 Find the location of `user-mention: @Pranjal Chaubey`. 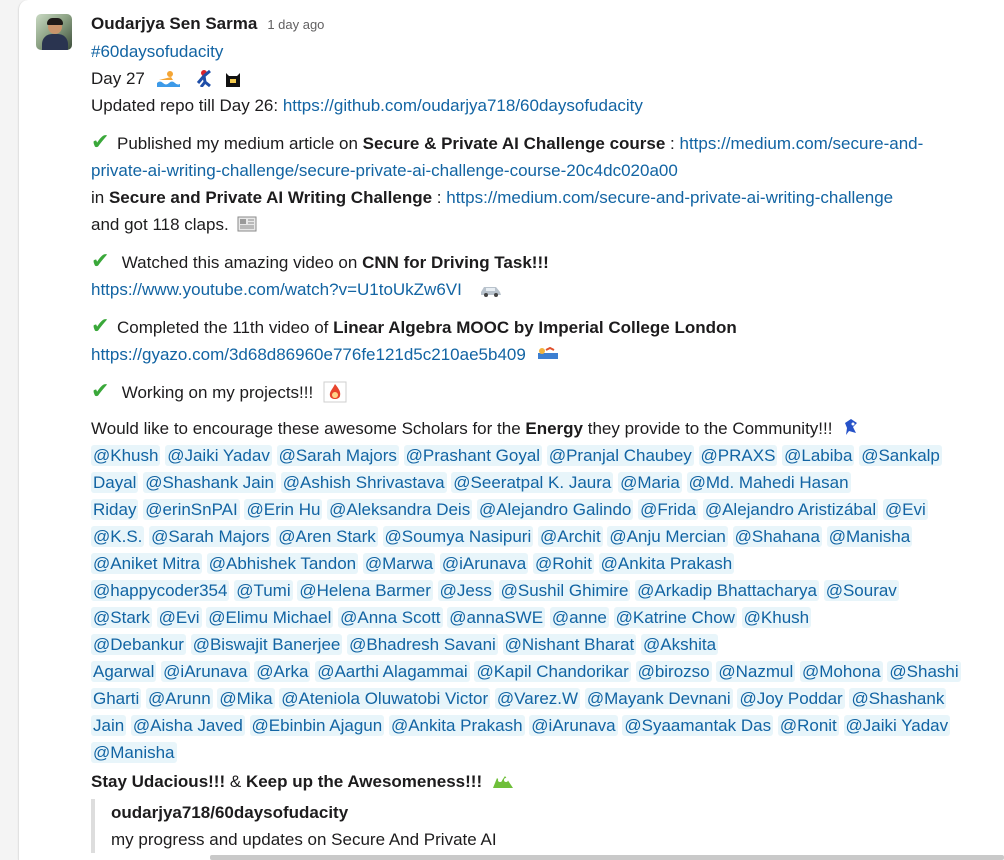

user-mention: @Pranjal Chaubey is located at coordinates (620, 455).